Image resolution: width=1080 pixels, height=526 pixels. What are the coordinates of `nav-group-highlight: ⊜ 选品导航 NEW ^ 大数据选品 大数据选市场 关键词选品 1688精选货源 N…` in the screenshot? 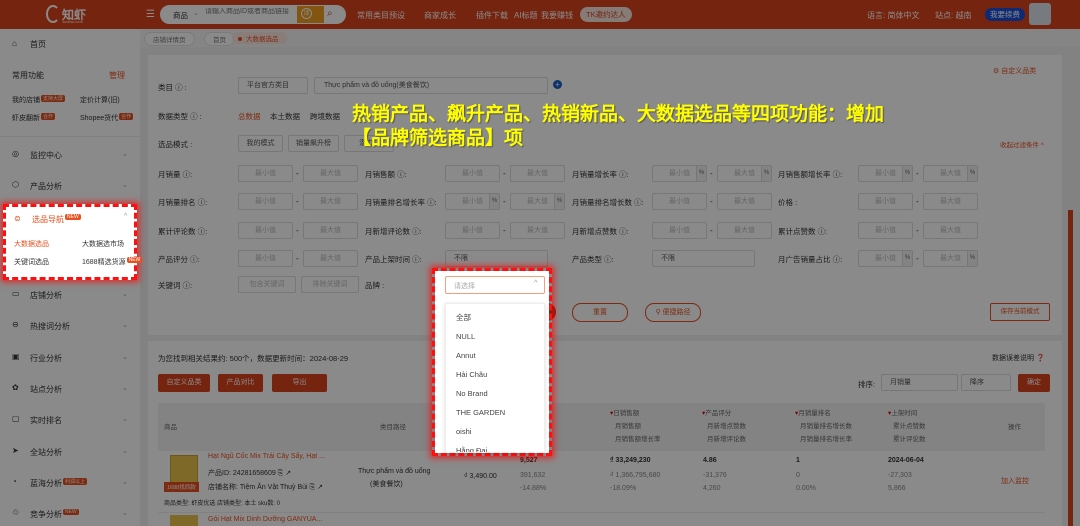 It's located at (73, 242).